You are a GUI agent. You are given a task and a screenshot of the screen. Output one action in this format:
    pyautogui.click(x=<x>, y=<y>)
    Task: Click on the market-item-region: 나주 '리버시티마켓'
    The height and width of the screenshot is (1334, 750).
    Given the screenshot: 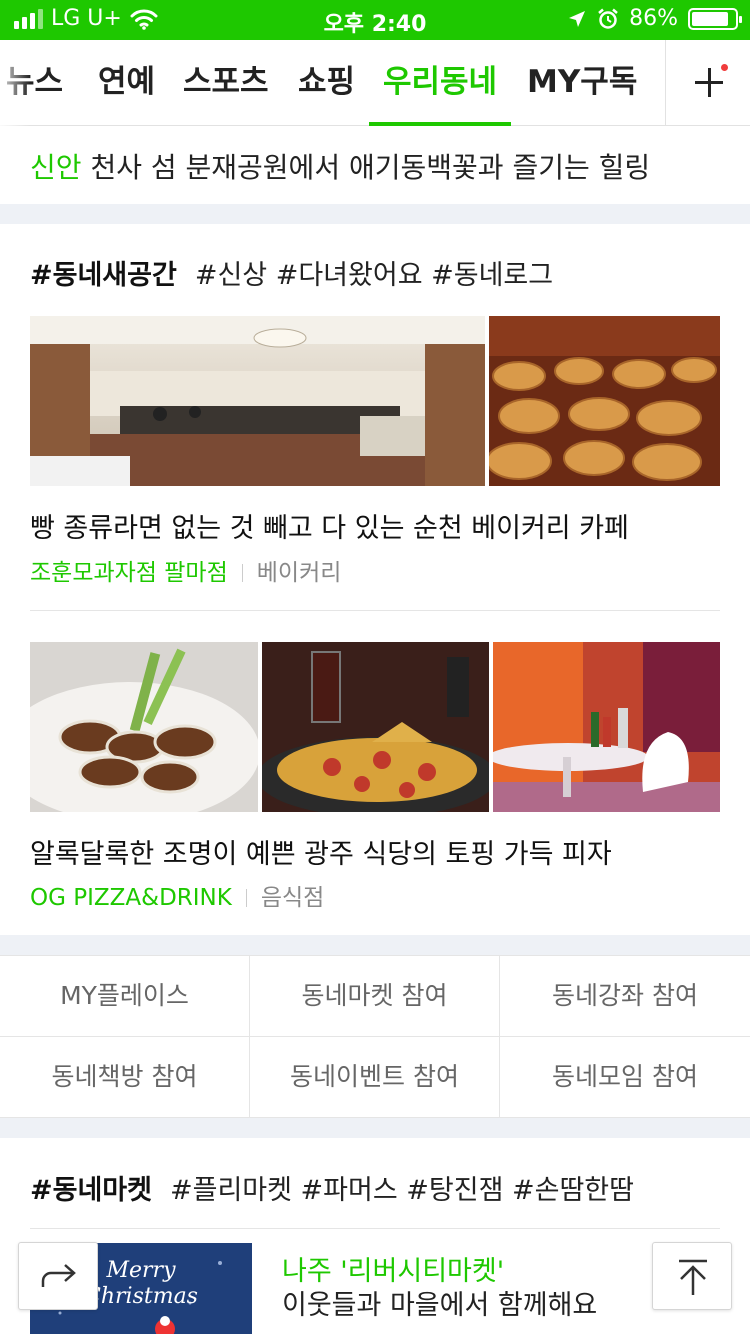 What is the action you would take?
    pyautogui.click(x=393, y=1271)
    